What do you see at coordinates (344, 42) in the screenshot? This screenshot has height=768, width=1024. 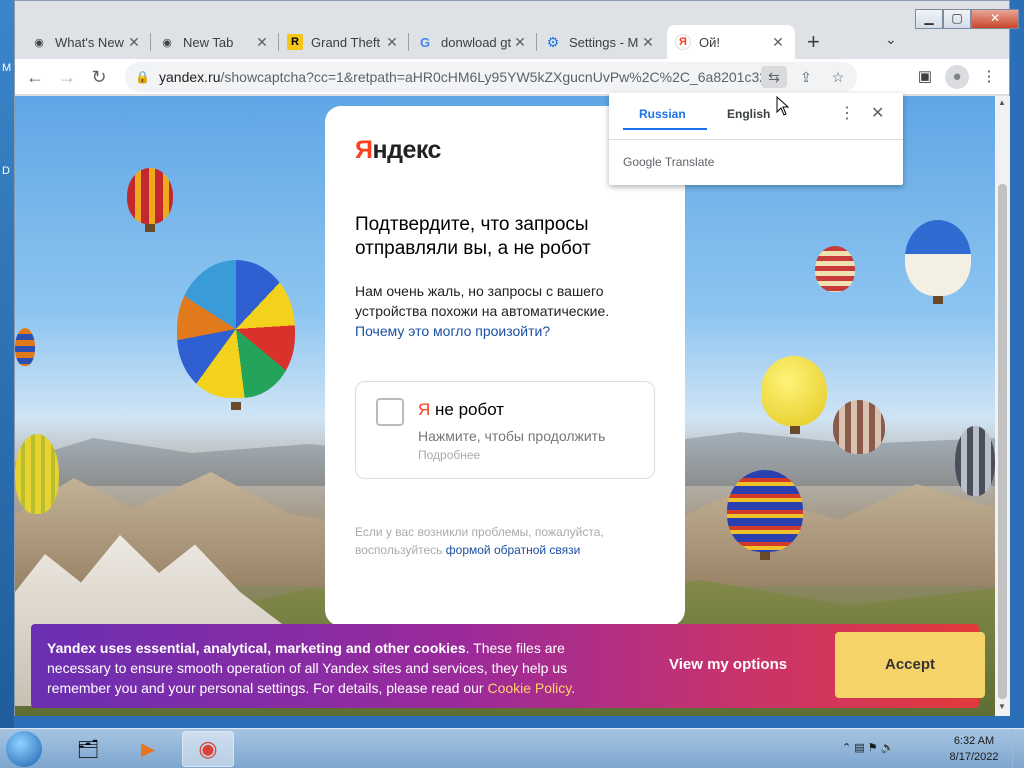 I see `tab-grand-theft-auto: R Grand Theft Auto ✕` at bounding box center [344, 42].